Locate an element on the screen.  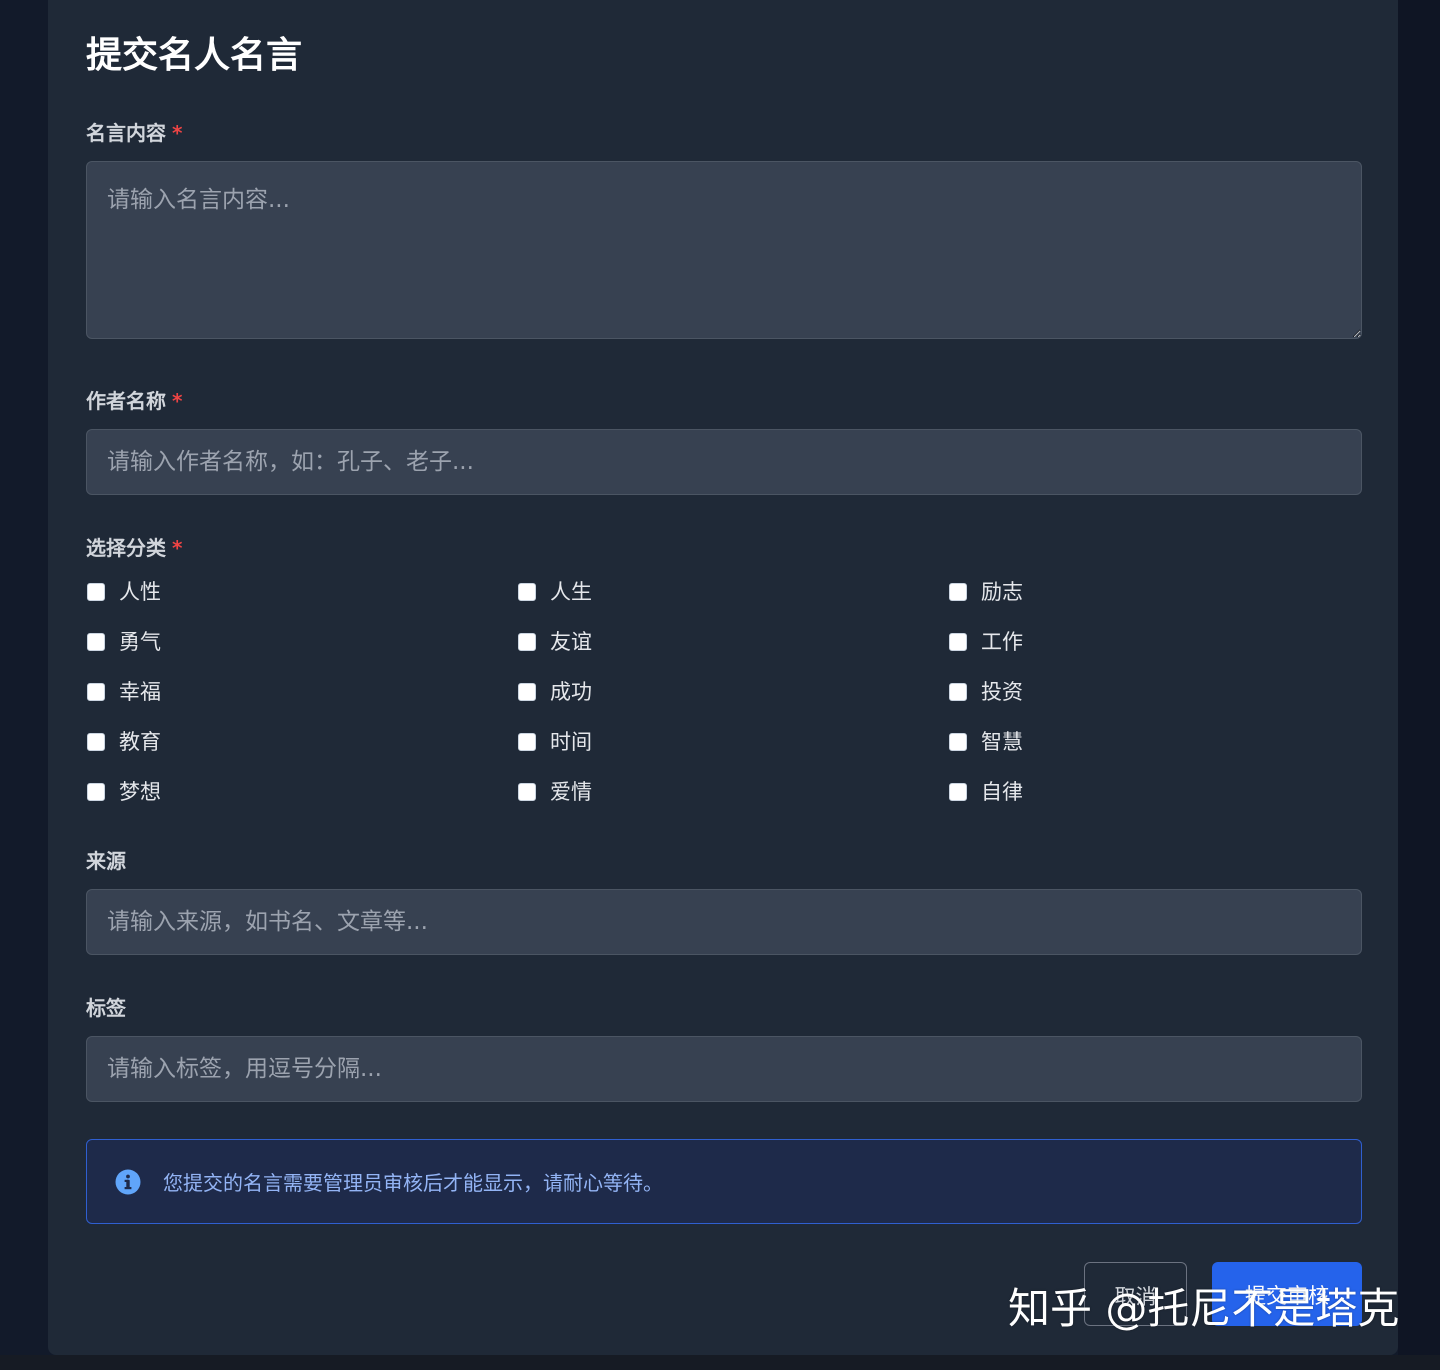
review-notice: 您提交的名言需要管理员审核后才能显示，请耐心等待。 is located at coordinates (724, 1181).